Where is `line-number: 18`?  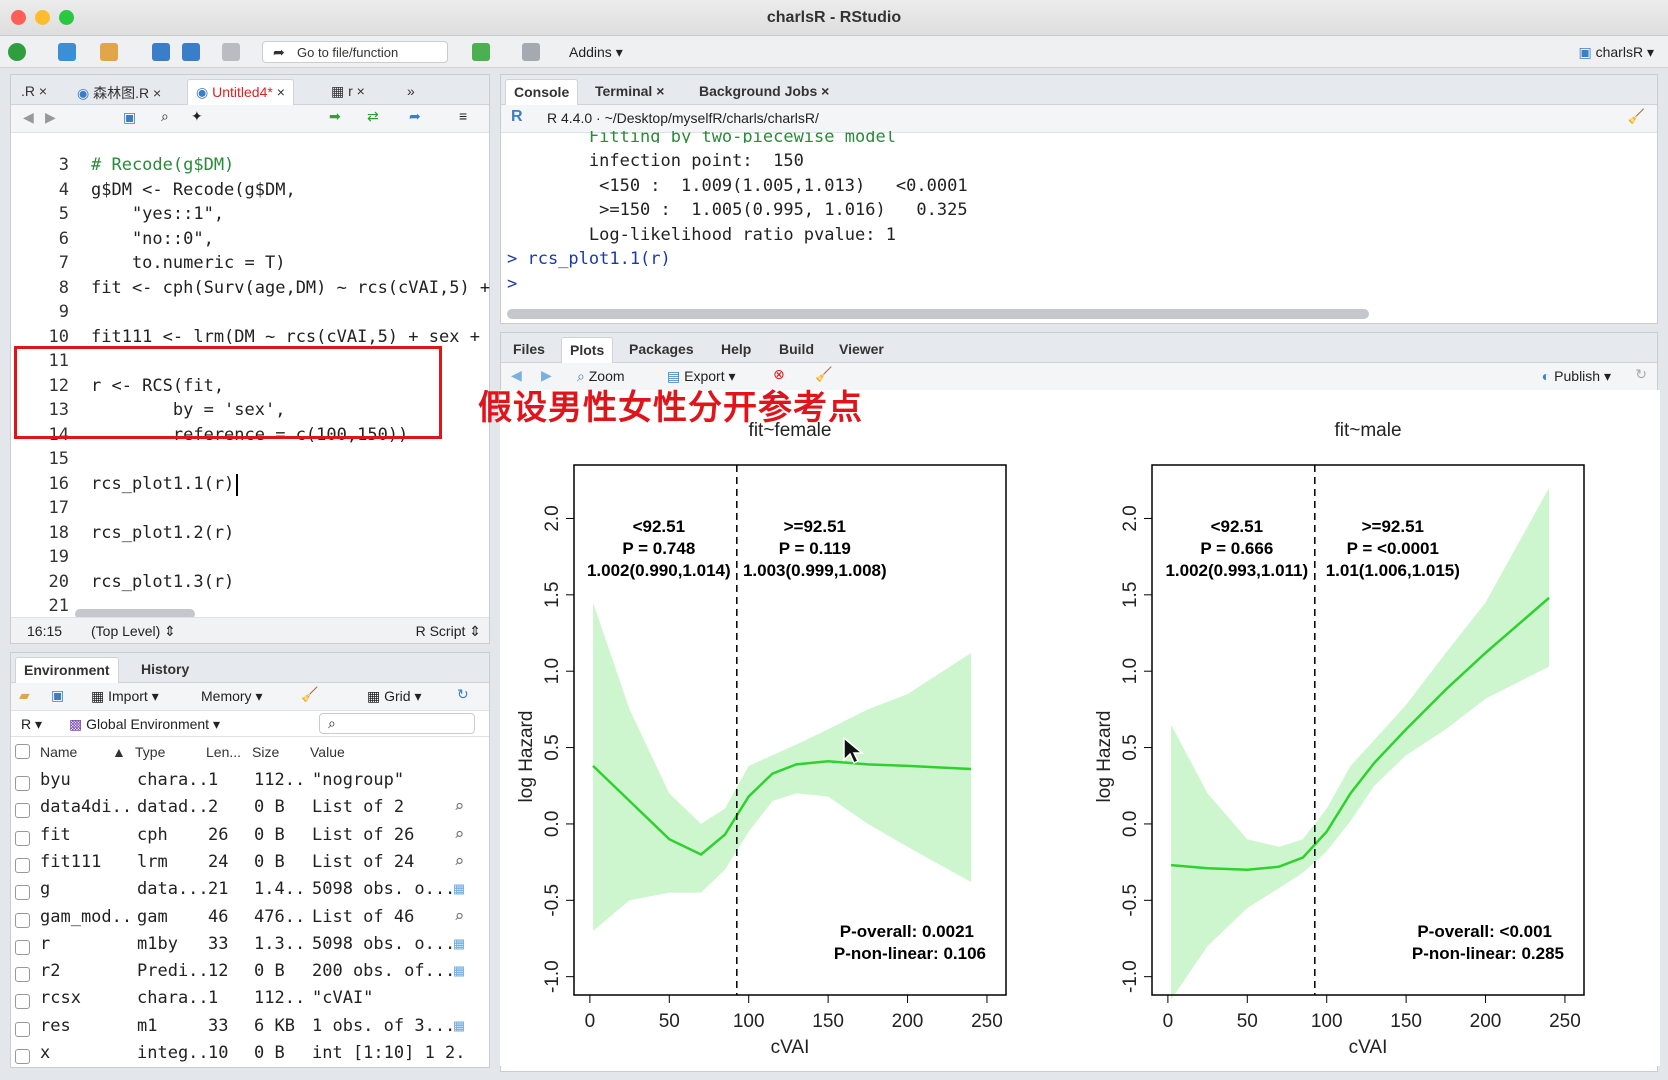 line-number: 18 is located at coordinates (58, 532).